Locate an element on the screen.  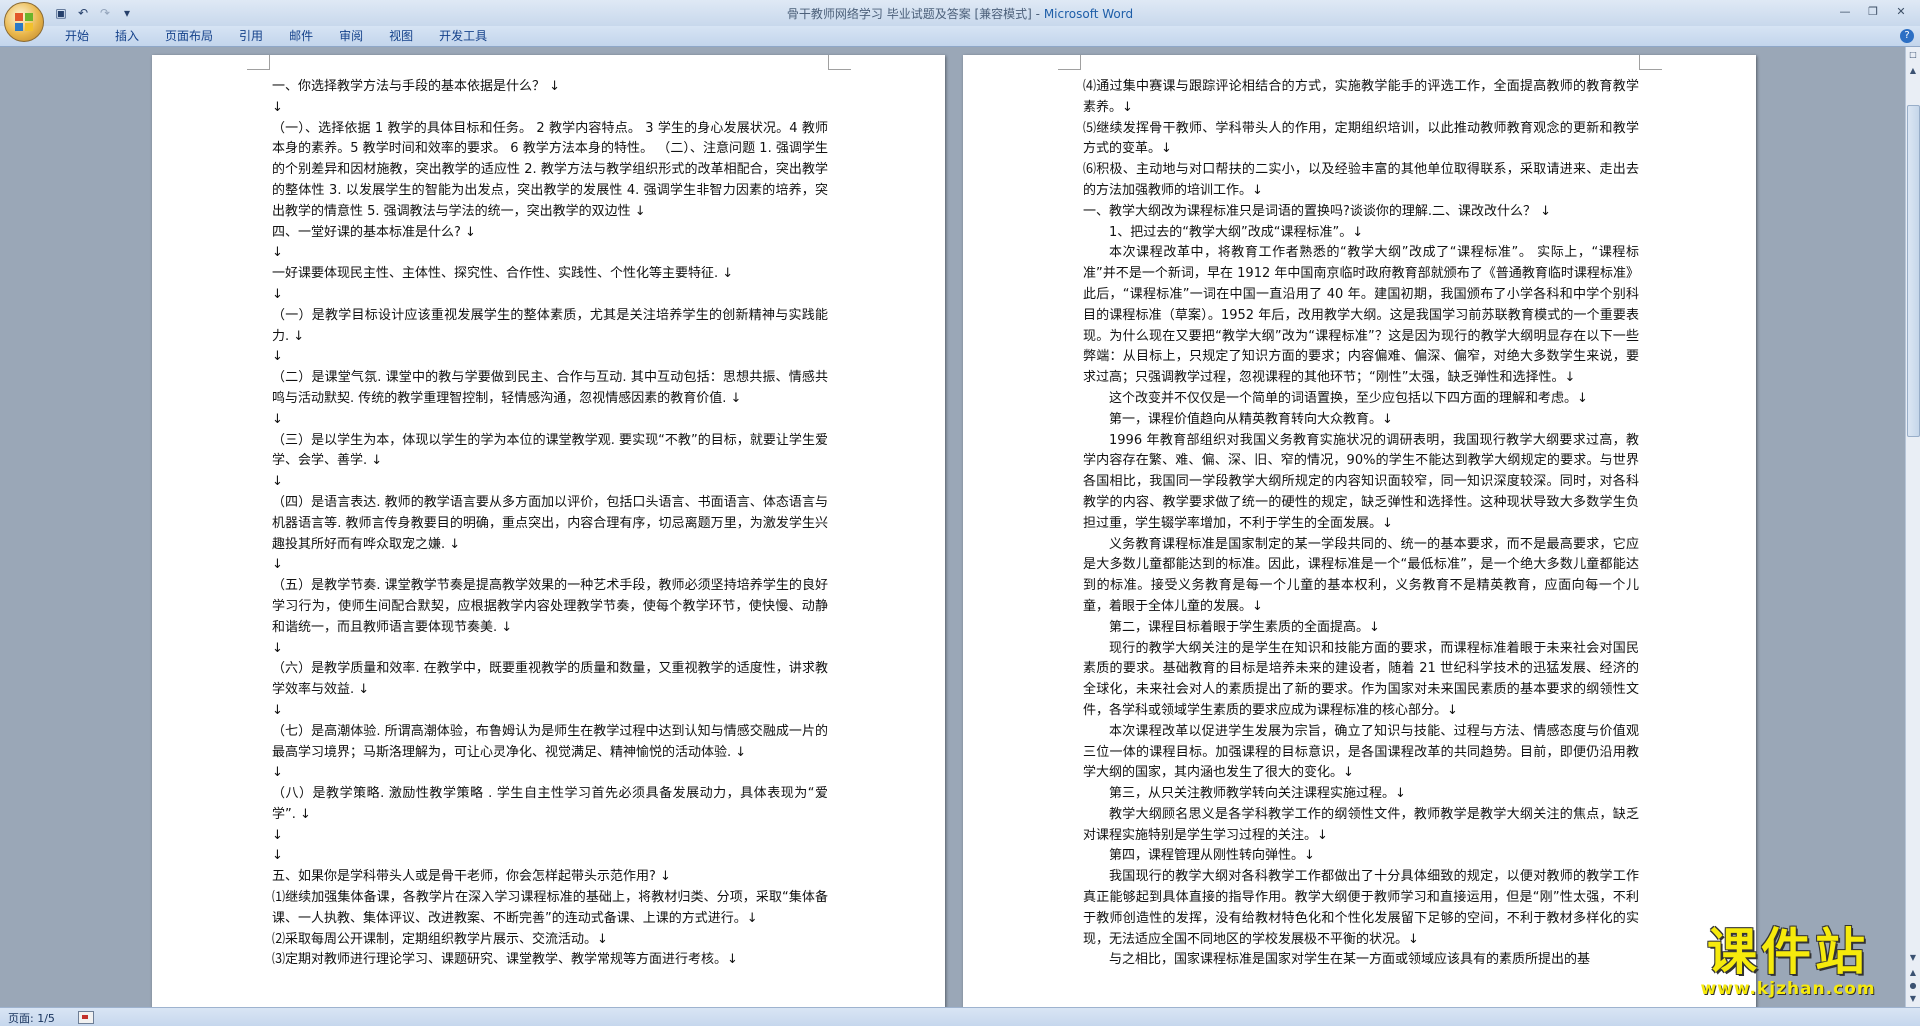
tab-references: 引用 is located at coordinates (251, 36).